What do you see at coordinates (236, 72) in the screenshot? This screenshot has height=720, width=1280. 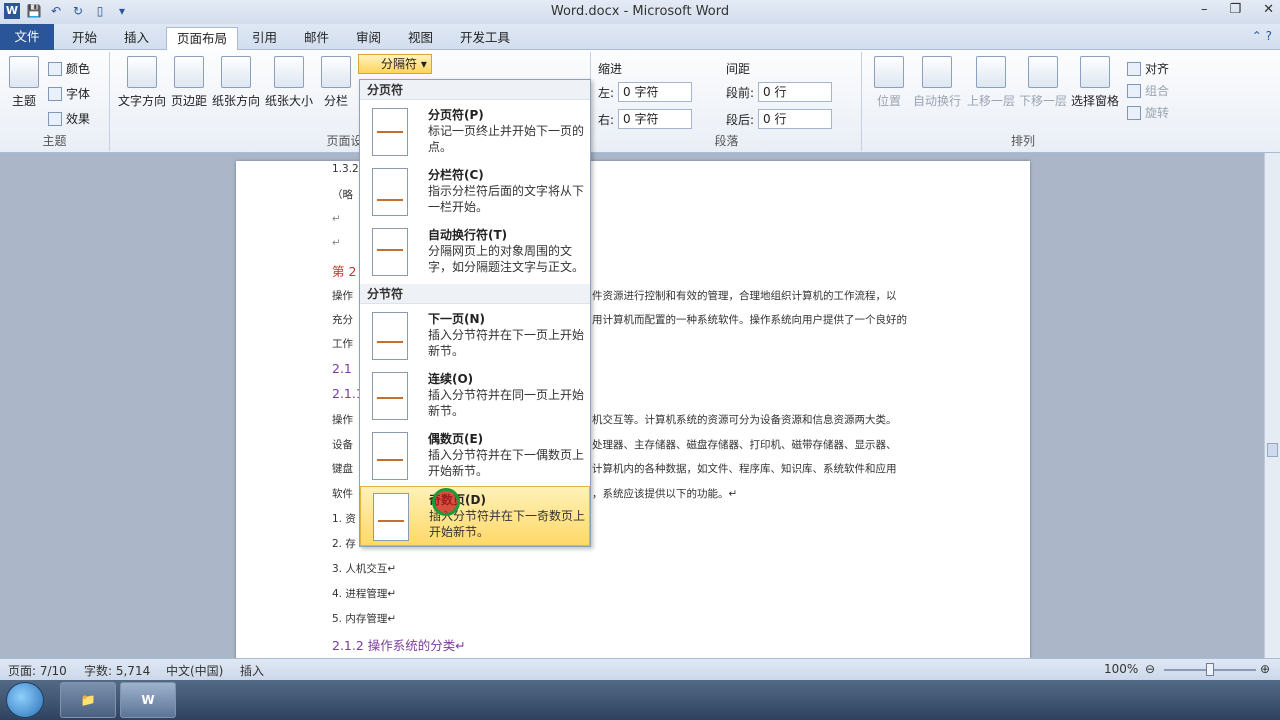 I see `orientation-icon` at bounding box center [236, 72].